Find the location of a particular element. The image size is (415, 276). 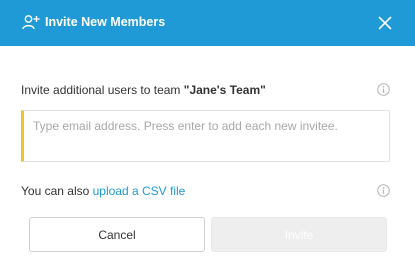

close-icon is located at coordinates (385, 23).